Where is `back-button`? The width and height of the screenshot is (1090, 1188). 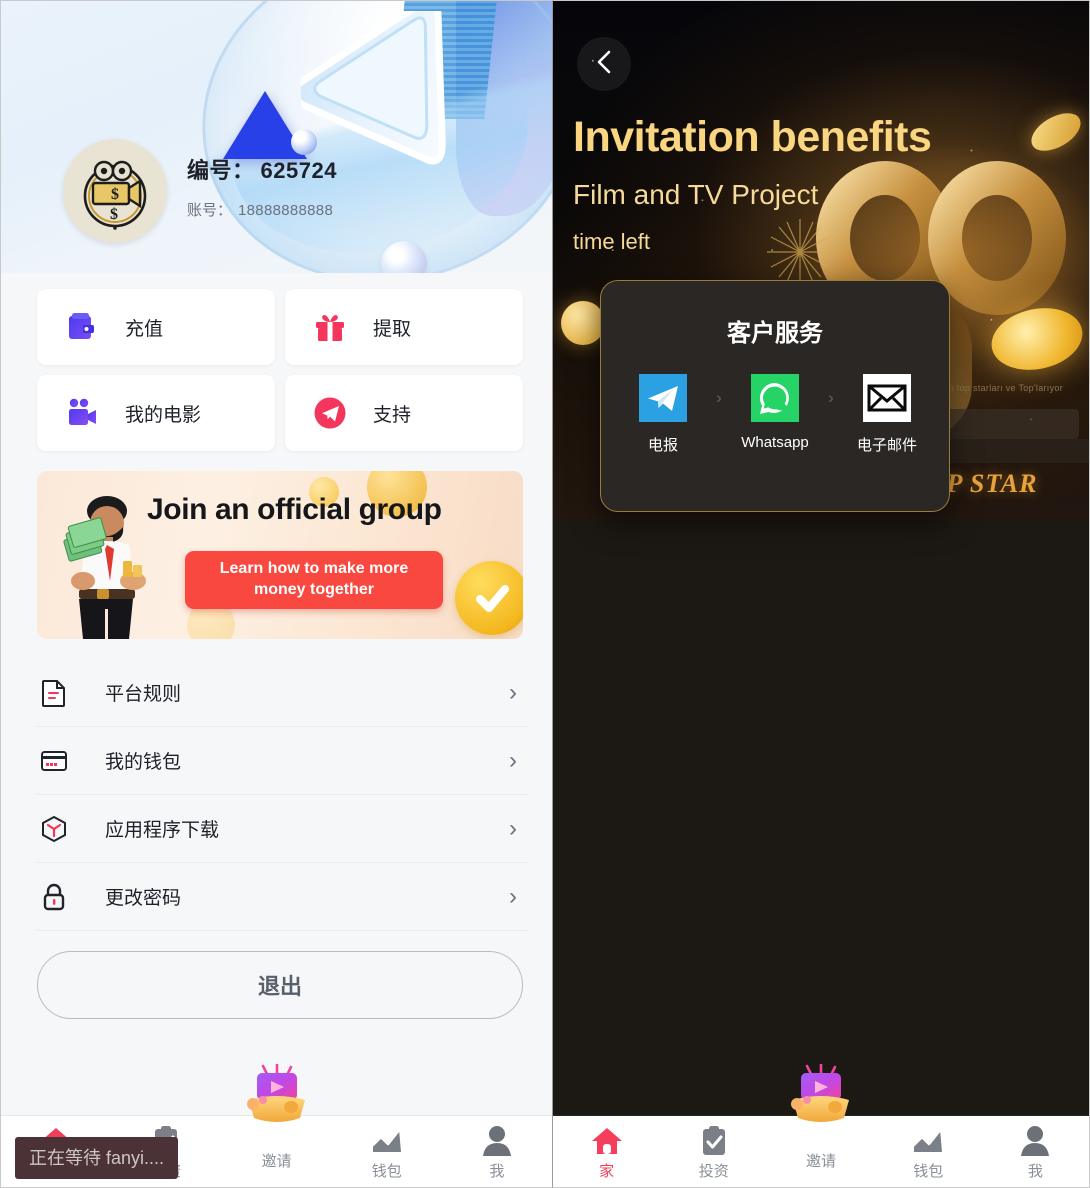 back-button is located at coordinates (604, 64).